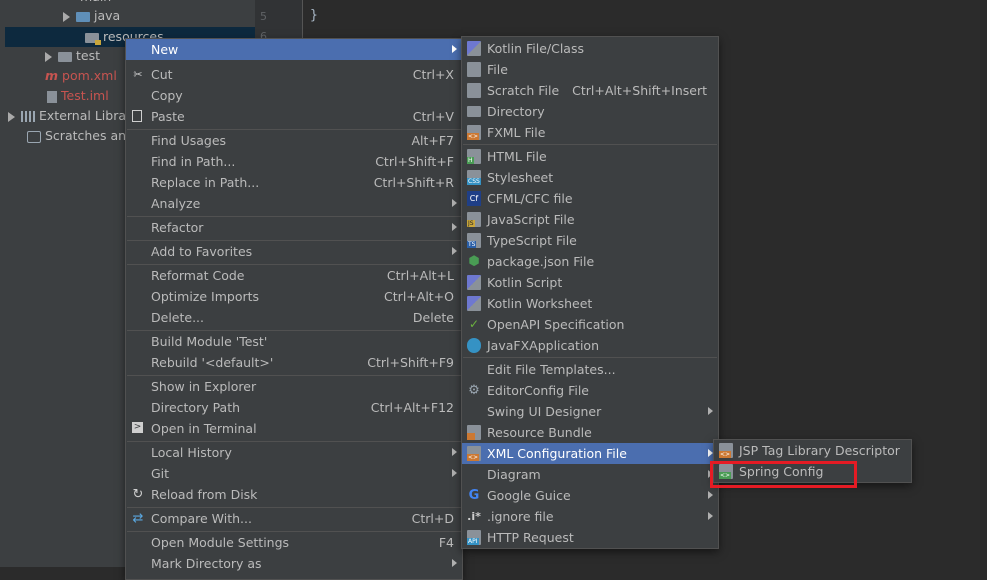 This screenshot has width=987, height=580. Describe the element at coordinates (420, 275) in the screenshot. I see `shortcut-label: Ctrl+Alt+L` at that location.